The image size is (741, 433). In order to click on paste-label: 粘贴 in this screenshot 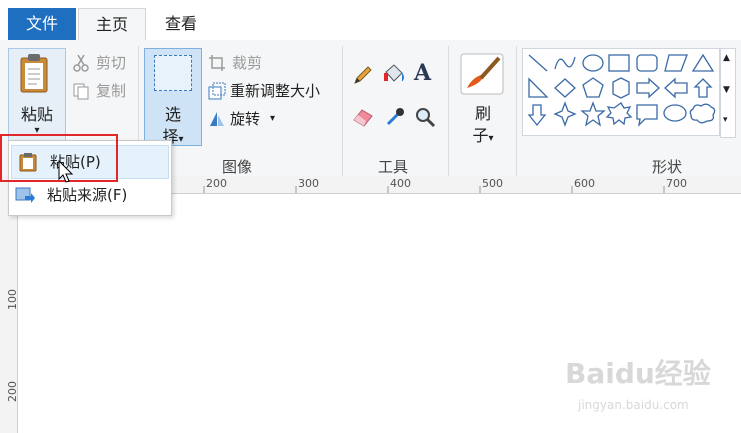, I will do `click(36, 114)`.